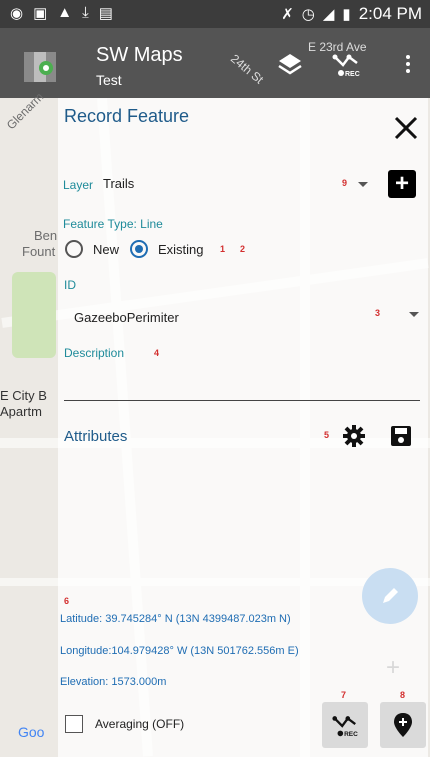 This screenshot has width=430, height=757. I want to click on app-logo-icon, so click(40, 67).